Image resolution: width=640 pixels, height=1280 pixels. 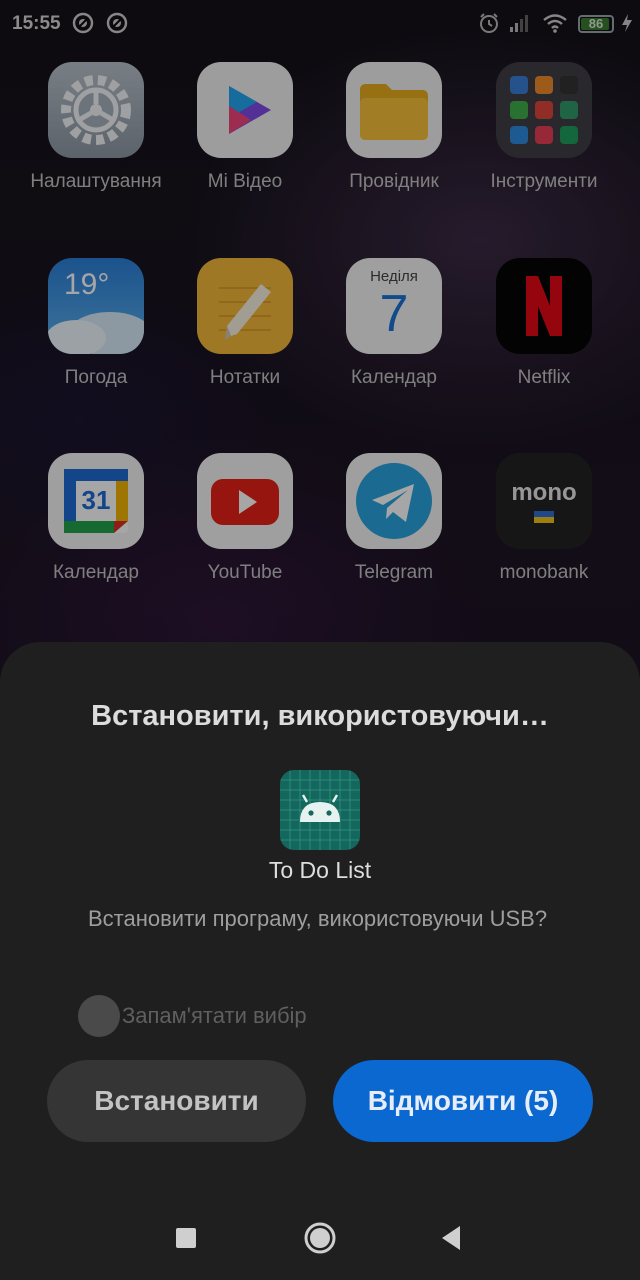 What do you see at coordinates (463, 1101) in the screenshot?
I see `cancel-button: Відмовити (5)` at bounding box center [463, 1101].